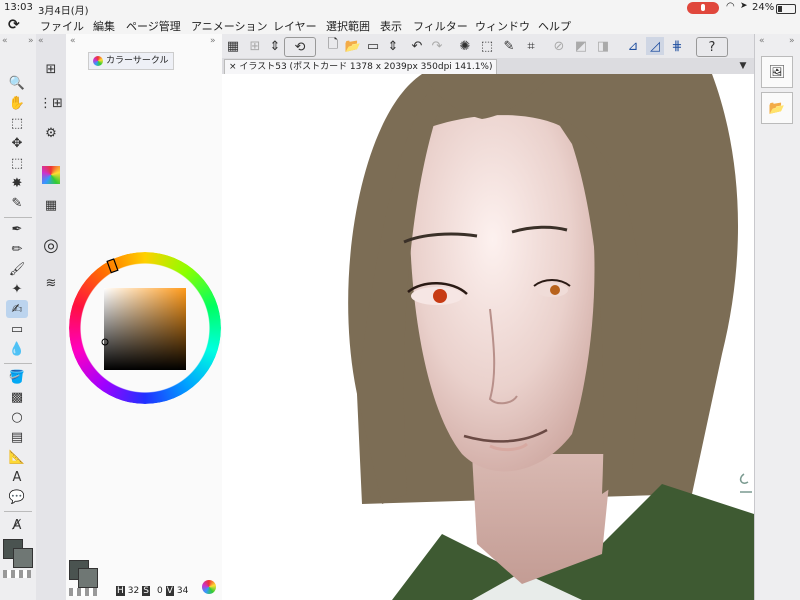 The image size is (800, 600). I want to click on transform-icon: ⬚, so click(487, 46).